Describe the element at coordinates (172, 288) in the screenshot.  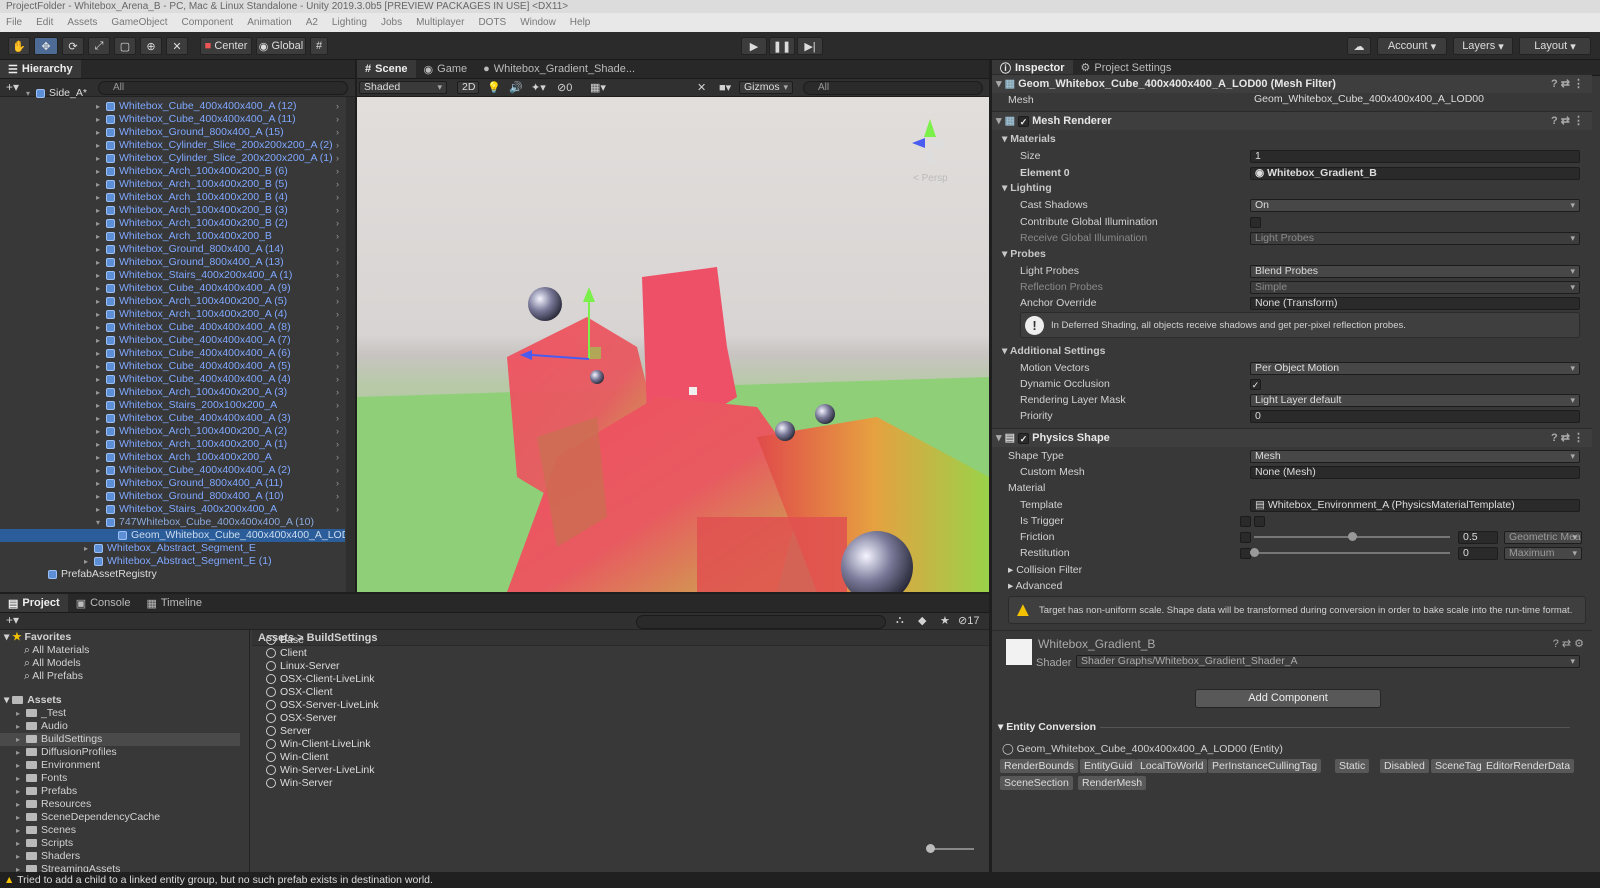
I see `hierarchy-item: ▸ Whitebox_Cube_400x400x400_A (9) ›` at that location.